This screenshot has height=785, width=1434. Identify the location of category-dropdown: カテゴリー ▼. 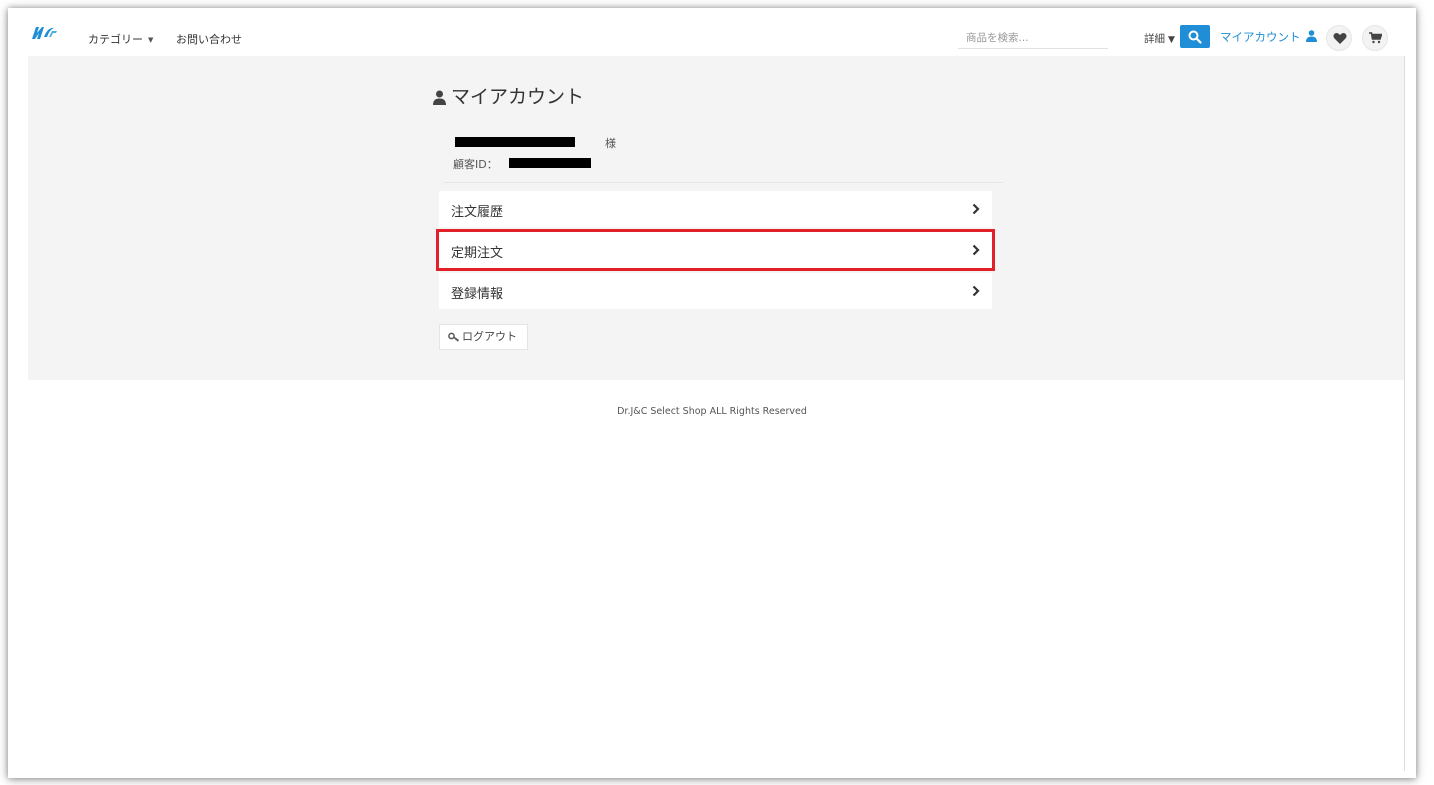
(120, 39).